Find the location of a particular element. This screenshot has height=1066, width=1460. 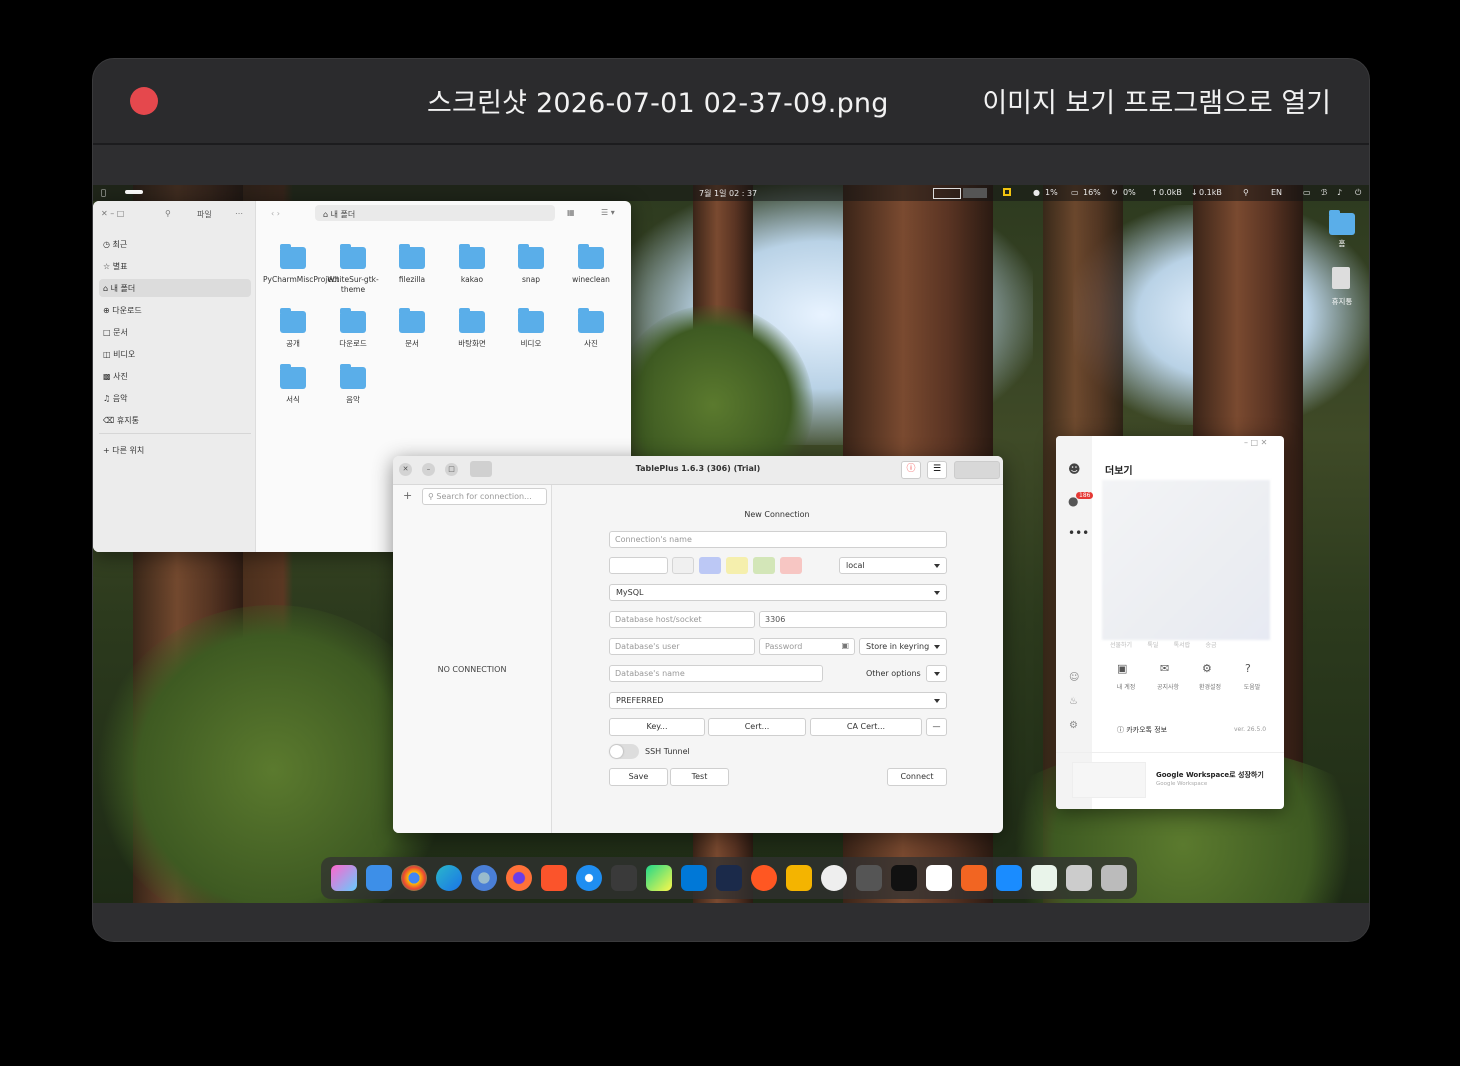

nav-arrows: ‹ › is located at coordinates (275, 213).